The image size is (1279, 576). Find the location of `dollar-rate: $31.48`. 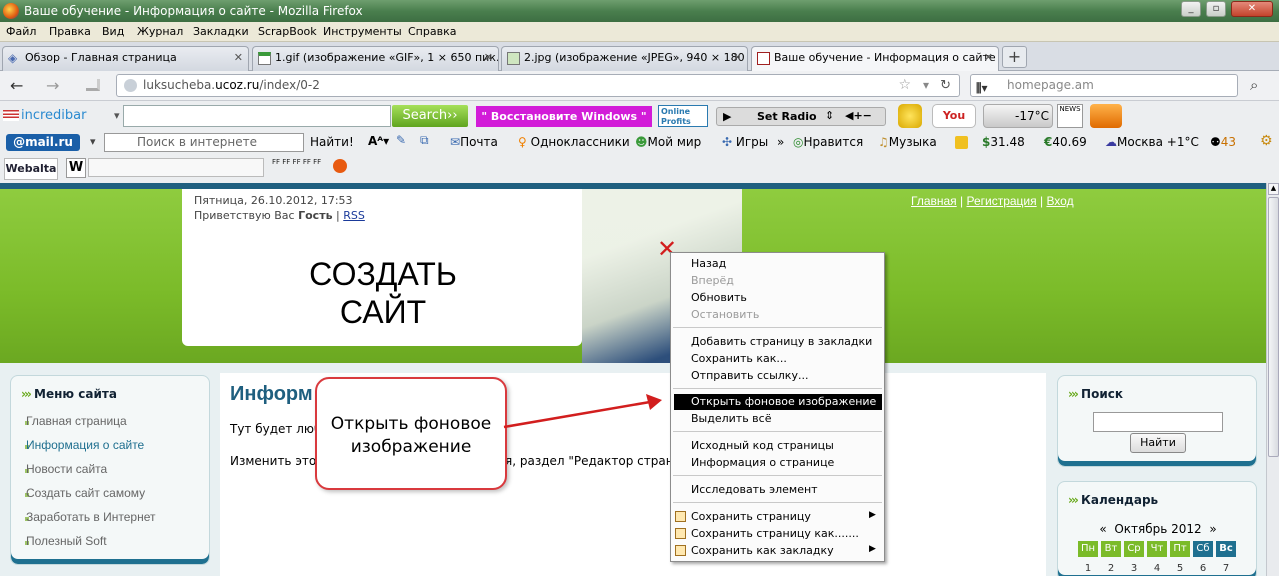

dollar-rate: $31.48 is located at coordinates (1003, 142).